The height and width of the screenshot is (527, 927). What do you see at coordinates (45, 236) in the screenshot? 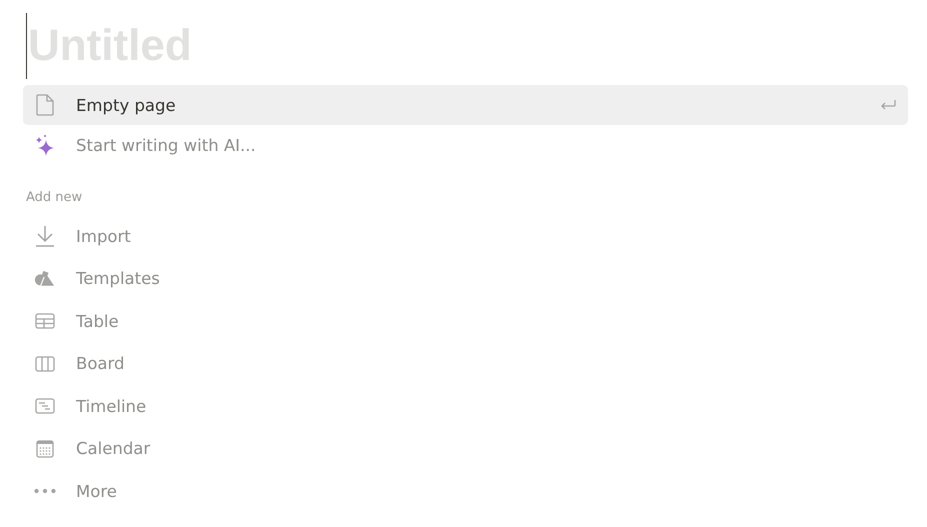
I see `download-icon` at bounding box center [45, 236].